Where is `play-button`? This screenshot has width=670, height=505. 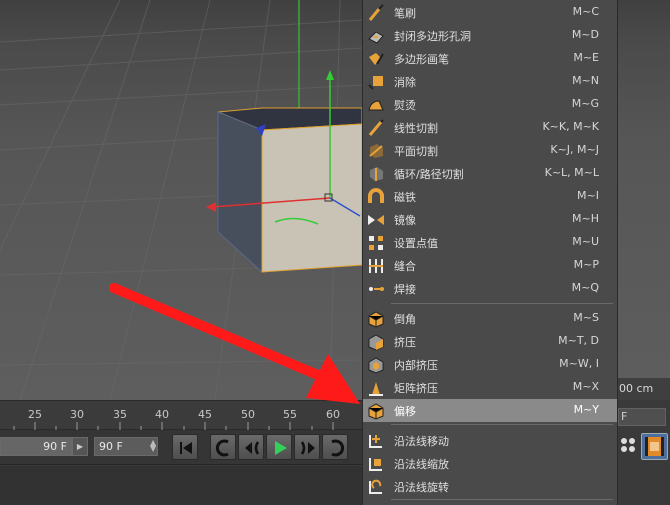 play-button is located at coordinates (279, 447).